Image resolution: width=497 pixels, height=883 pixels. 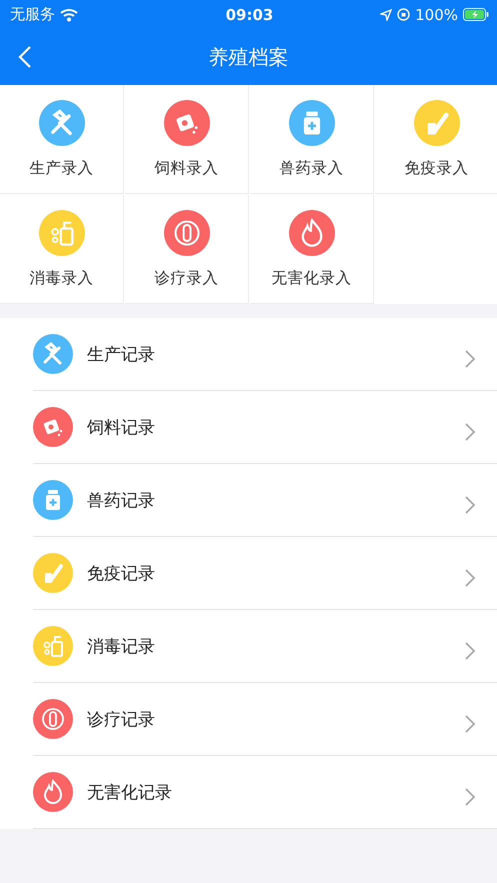 What do you see at coordinates (121, 647) in the screenshot?
I see `row-label: 消毒记录` at bounding box center [121, 647].